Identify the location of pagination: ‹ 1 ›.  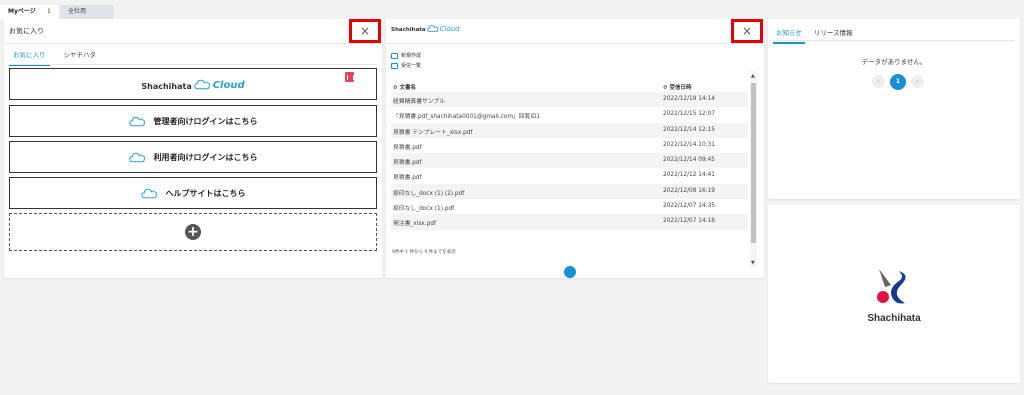
(898, 82).